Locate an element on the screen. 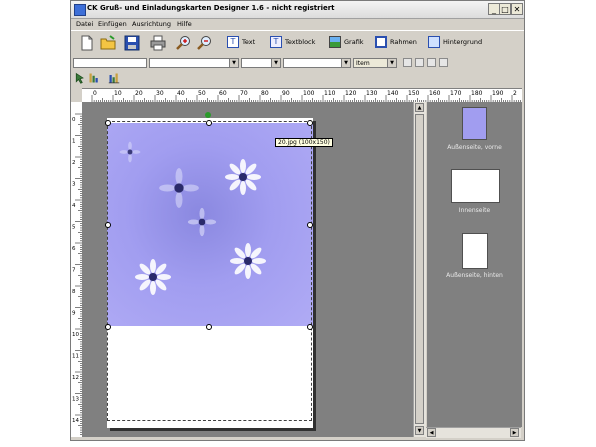 The image size is (596, 447). vertical-scrollbar: ▲ ▼ is located at coordinates (419, 269).